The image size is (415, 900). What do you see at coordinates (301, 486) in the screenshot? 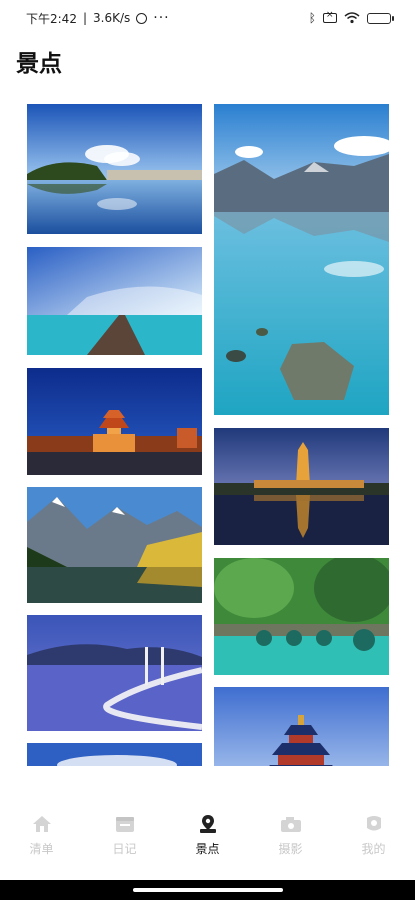
I see `pagoda-night-photo` at bounding box center [301, 486].